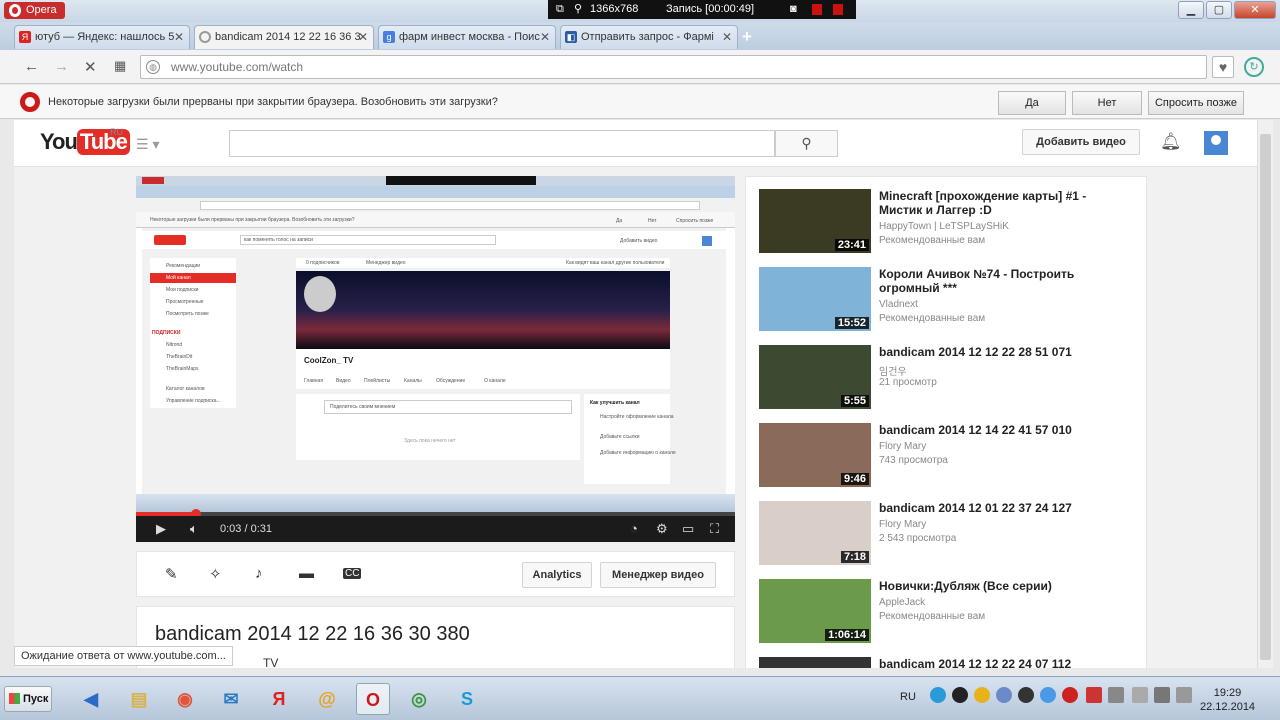 The image size is (1280, 720). Describe the element at coordinates (259, 573) in the screenshot. I see `audio-note-icon: ♪` at that location.